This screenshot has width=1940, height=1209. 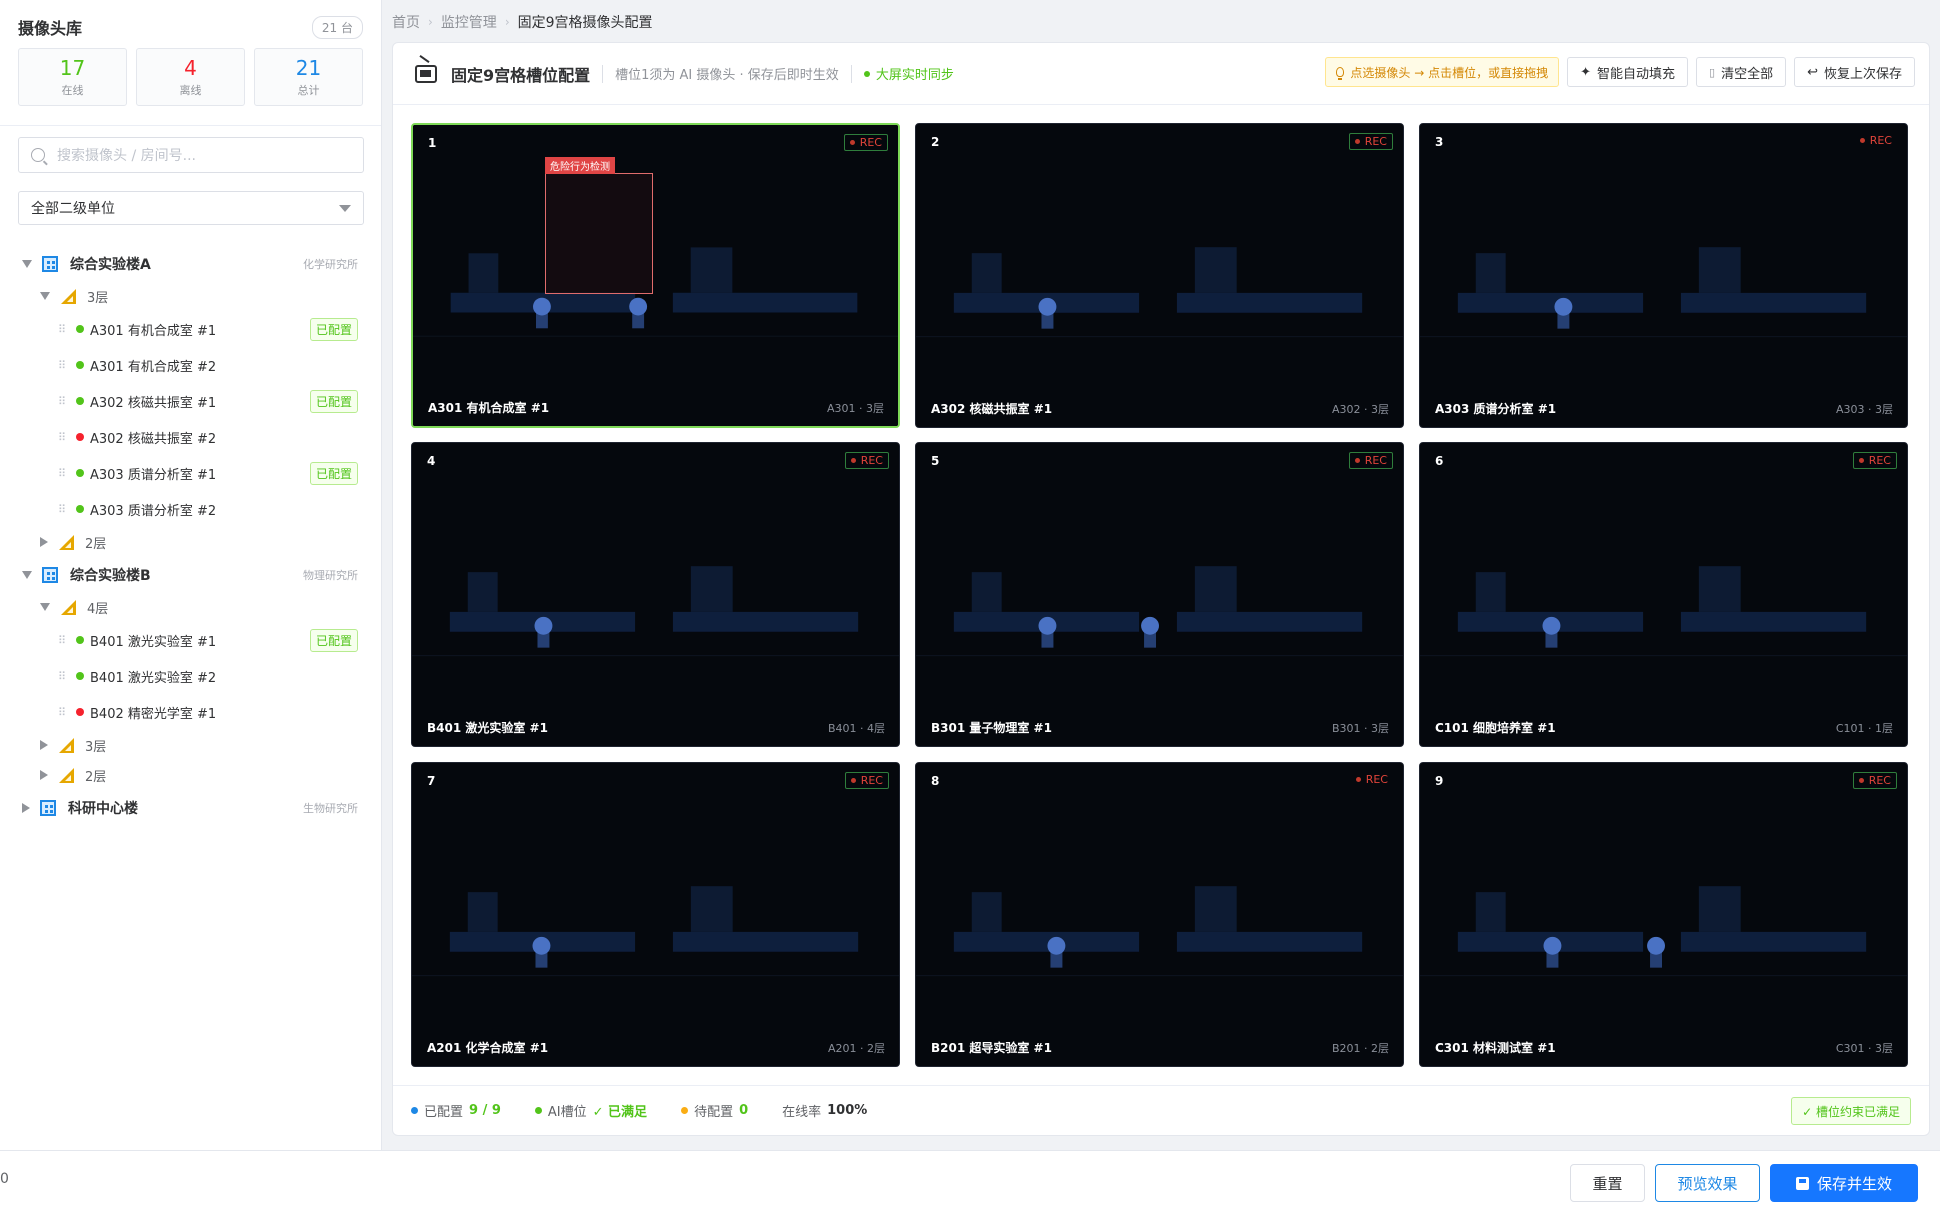 I want to click on building-name: 综合实验楼B, so click(x=110, y=575).